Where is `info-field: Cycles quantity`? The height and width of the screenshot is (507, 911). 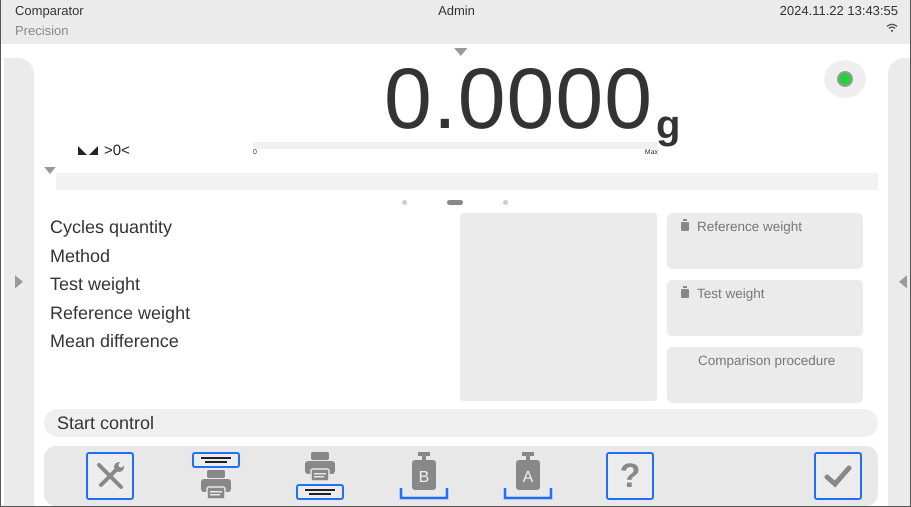
info-field: Cycles quantity is located at coordinates (250, 227).